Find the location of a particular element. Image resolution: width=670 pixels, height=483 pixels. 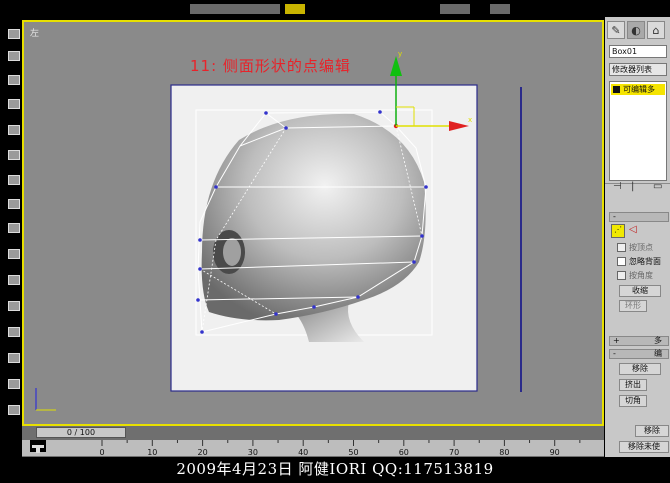

rollout-title: 编 is located at coordinates (658, 353).